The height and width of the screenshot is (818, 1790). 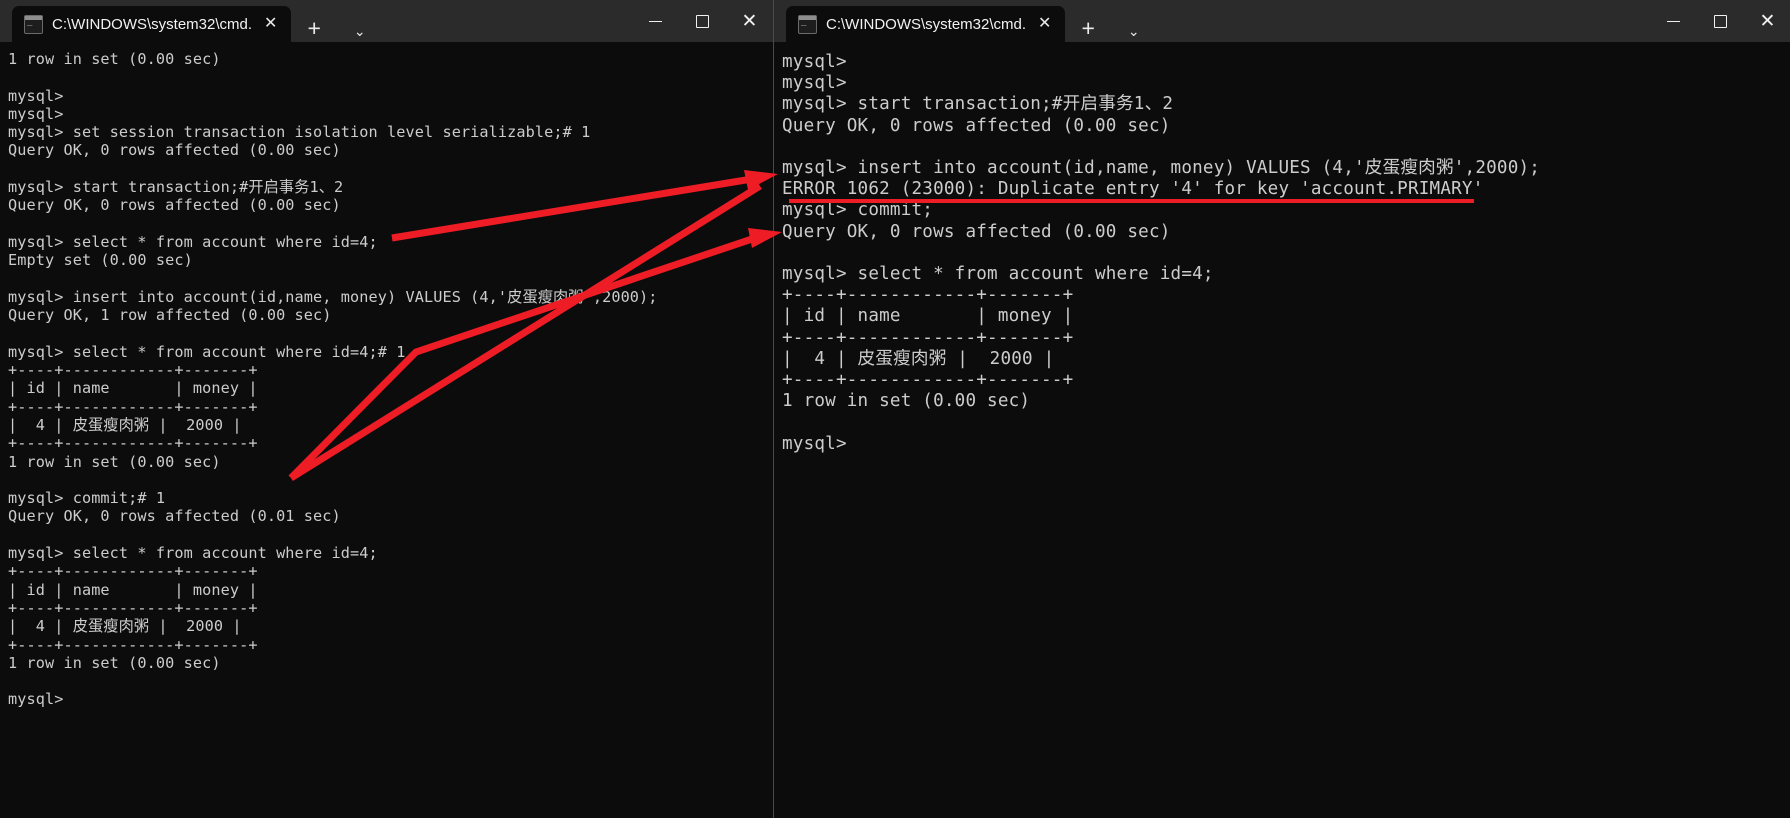 I want to click on maximize-button-left, so click(x=702, y=21).